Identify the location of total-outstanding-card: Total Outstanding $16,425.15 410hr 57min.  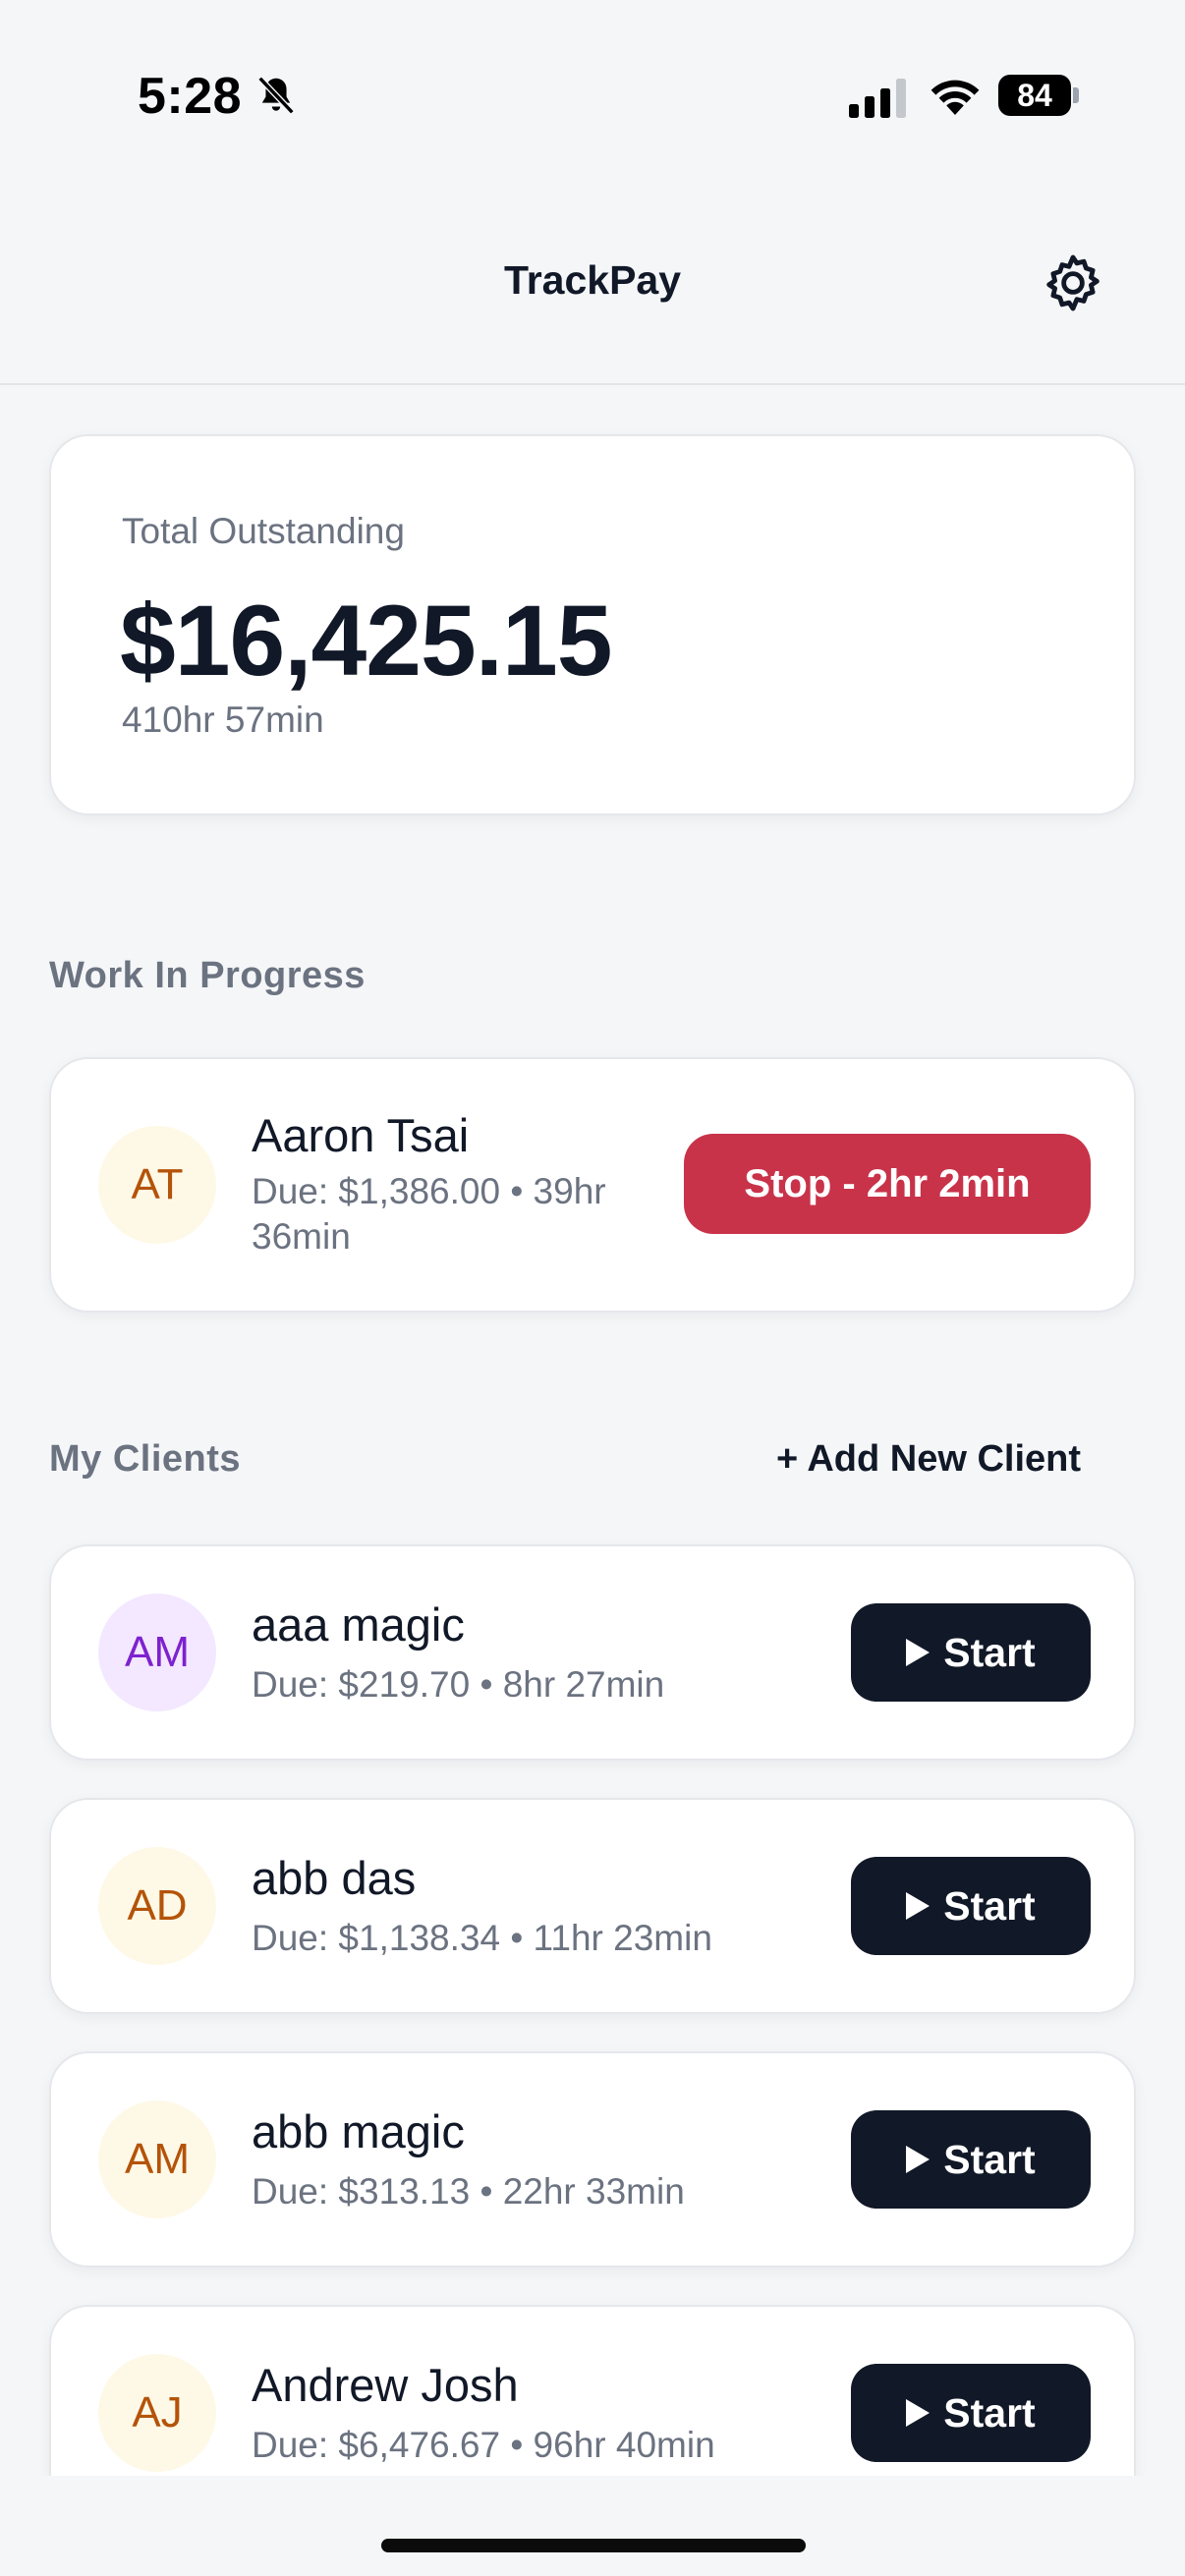
(592, 624).